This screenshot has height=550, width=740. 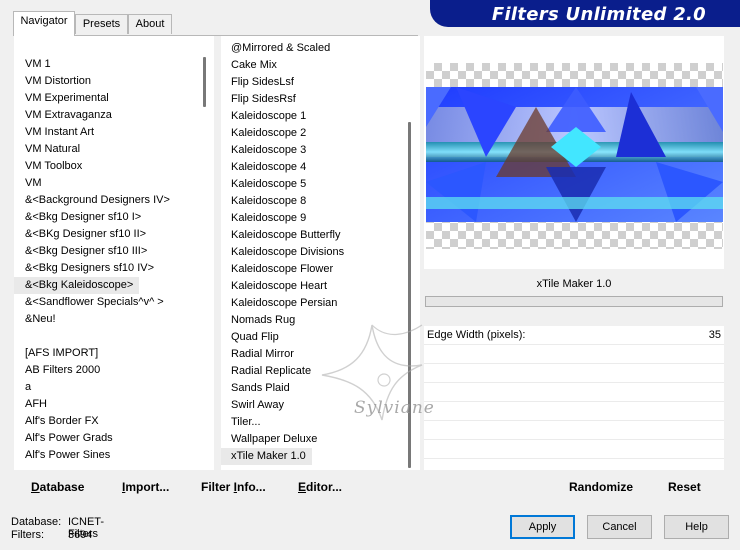 What do you see at coordinates (313, 133) in the screenshot?
I see `list-item: Kaleidoscope 2` at bounding box center [313, 133].